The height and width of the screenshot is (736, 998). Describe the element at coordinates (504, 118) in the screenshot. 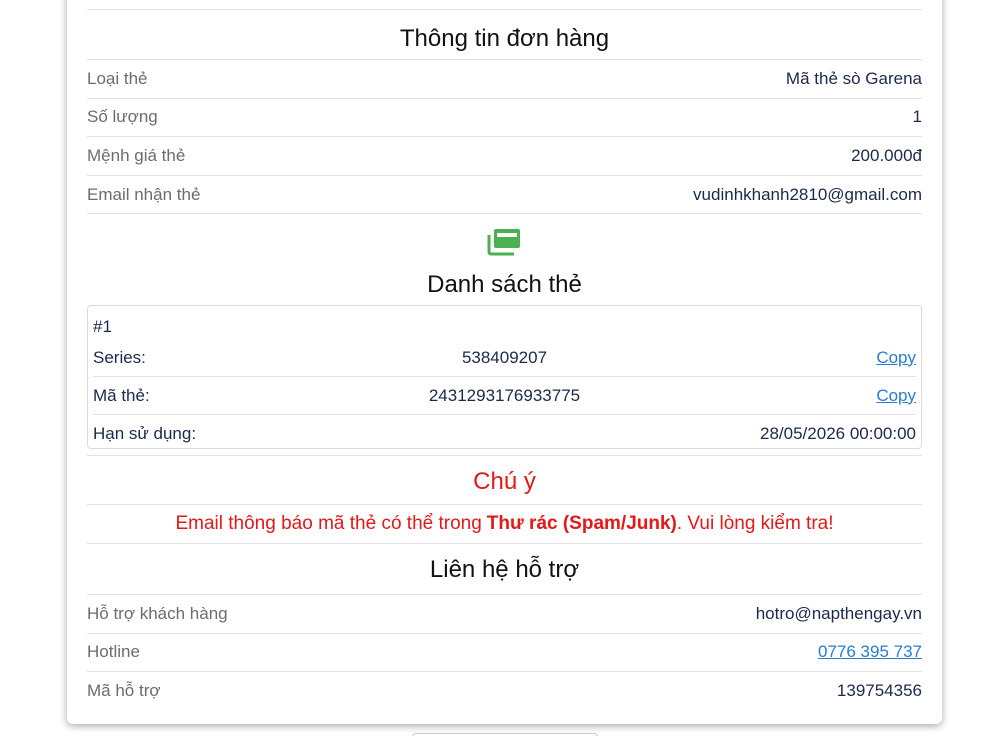

I see `quantity-row: Số lượng 1` at that location.